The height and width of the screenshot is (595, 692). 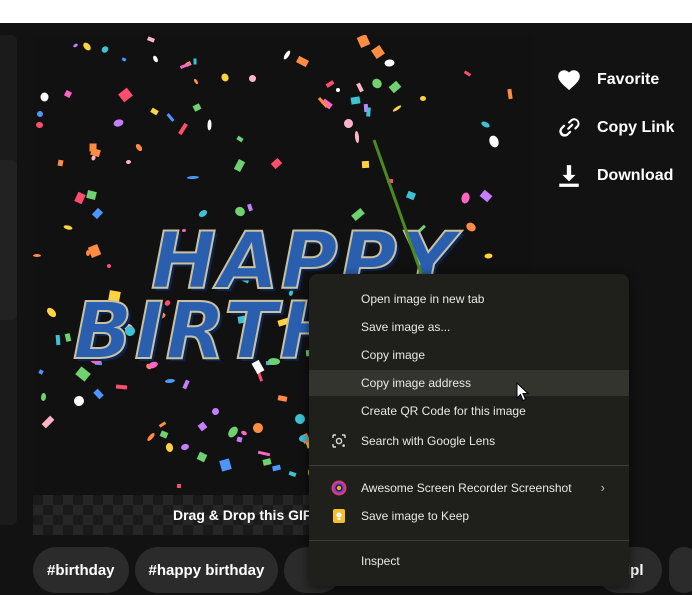 I want to click on link-icon, so click(x=569, y=127).